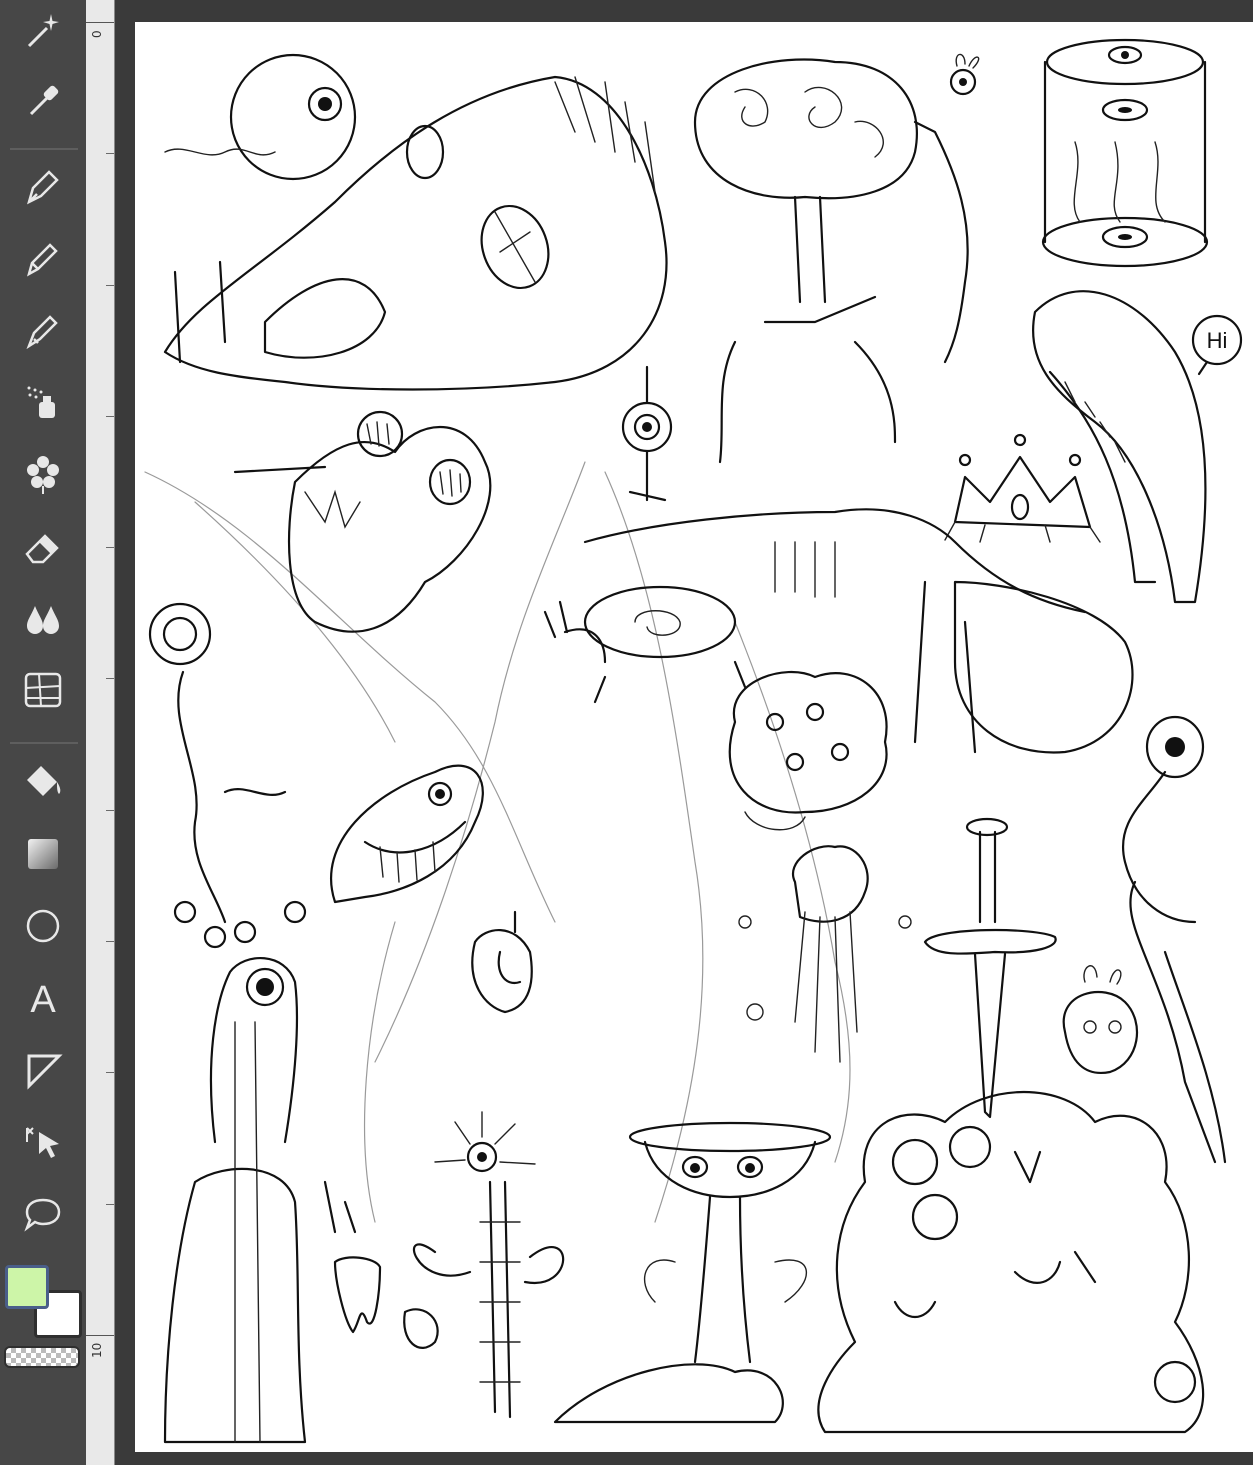 The height and width of the screenshot is (1465, 1253). I want to click on main-color-swatch, so click(27, 1287).